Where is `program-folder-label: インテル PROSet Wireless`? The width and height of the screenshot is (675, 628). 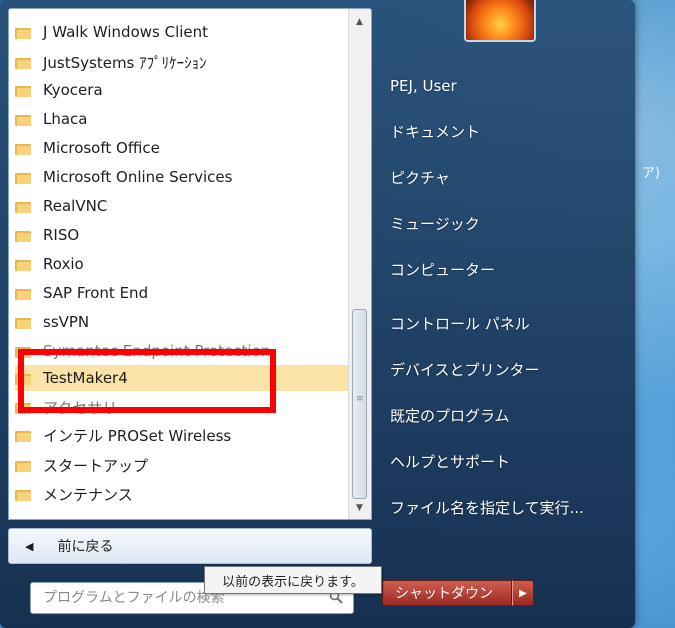
program-folder-label: インテル PROSet Wireless is located at coordinates (137, 435).